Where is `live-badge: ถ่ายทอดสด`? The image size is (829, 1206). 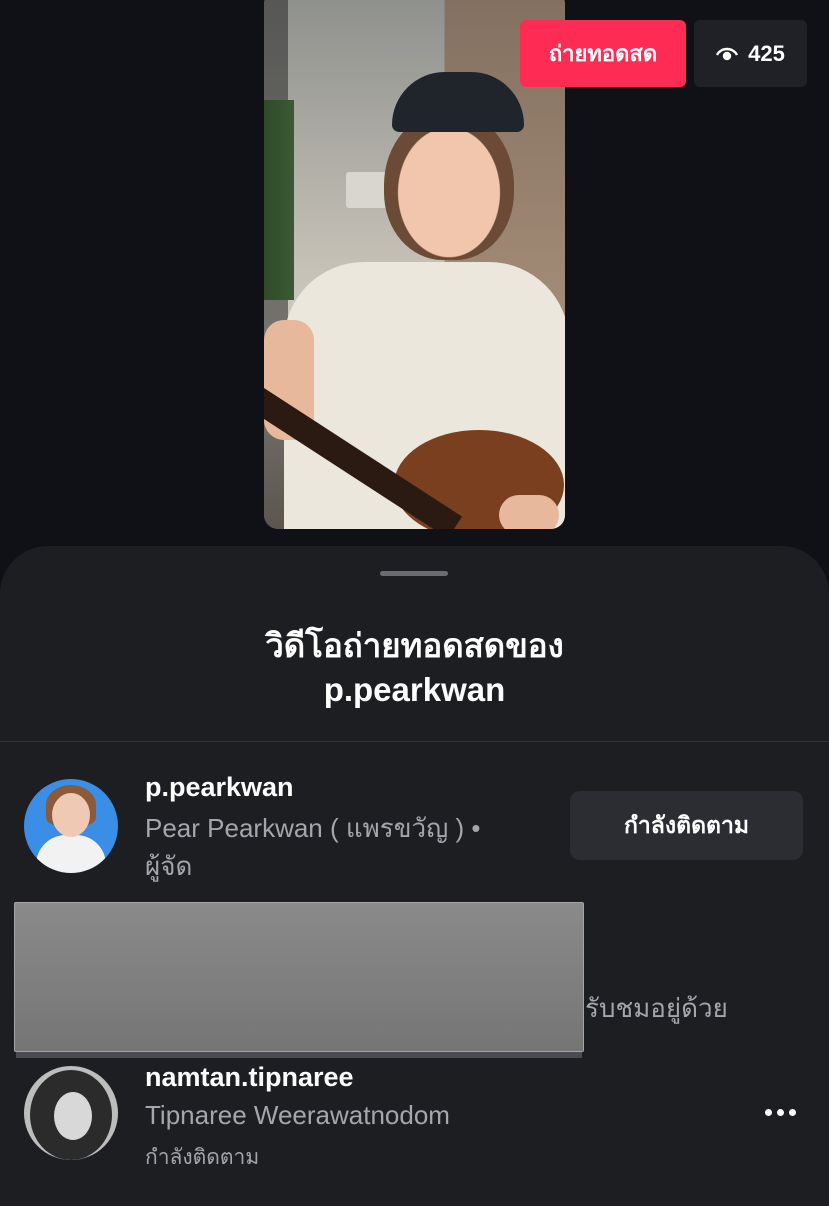 live-badge: ถ่ายทอดสด is located at coordinates (603, 53).